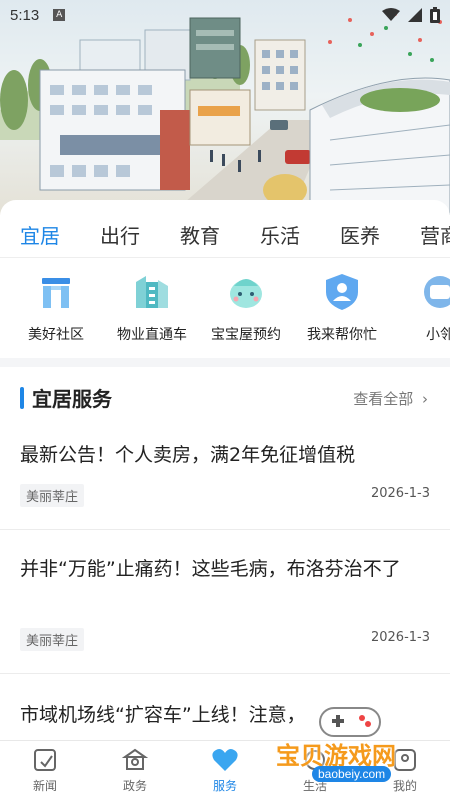 Image resolution: width=450 pixels, height=800 pixels. I want to click on service-label: 物业直通车, so click(152, 335).